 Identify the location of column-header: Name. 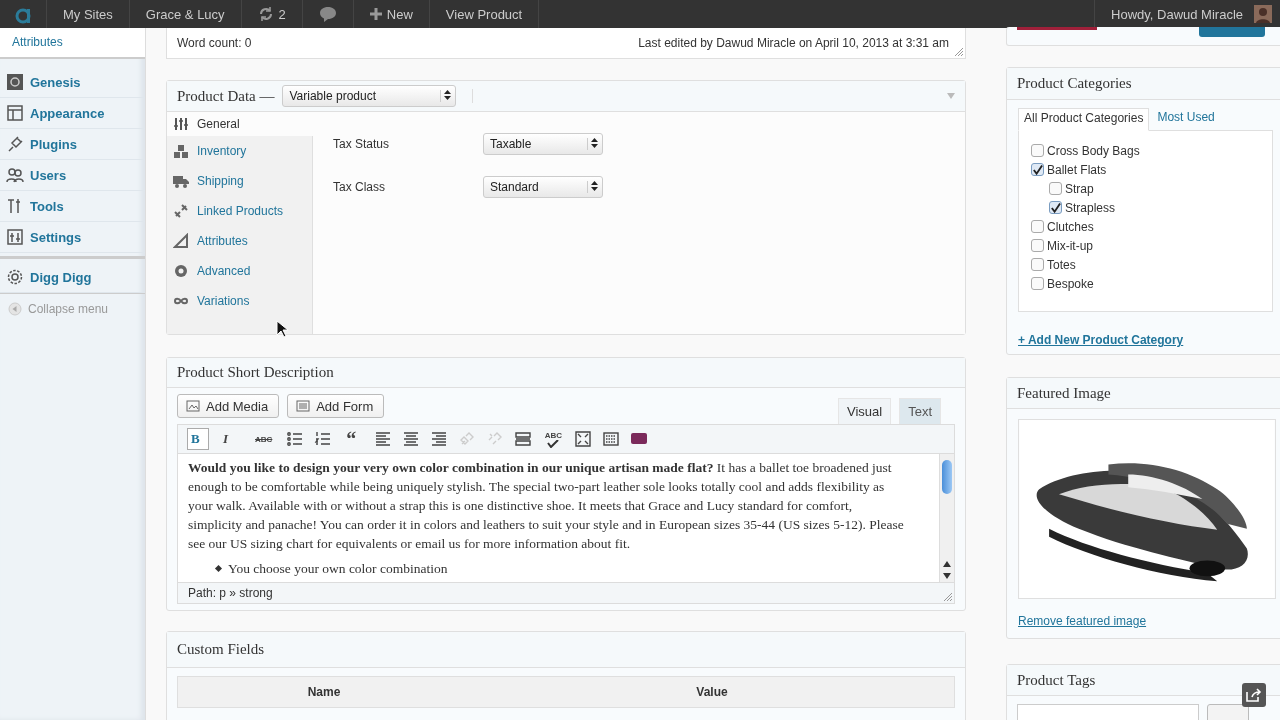
(324, 692).